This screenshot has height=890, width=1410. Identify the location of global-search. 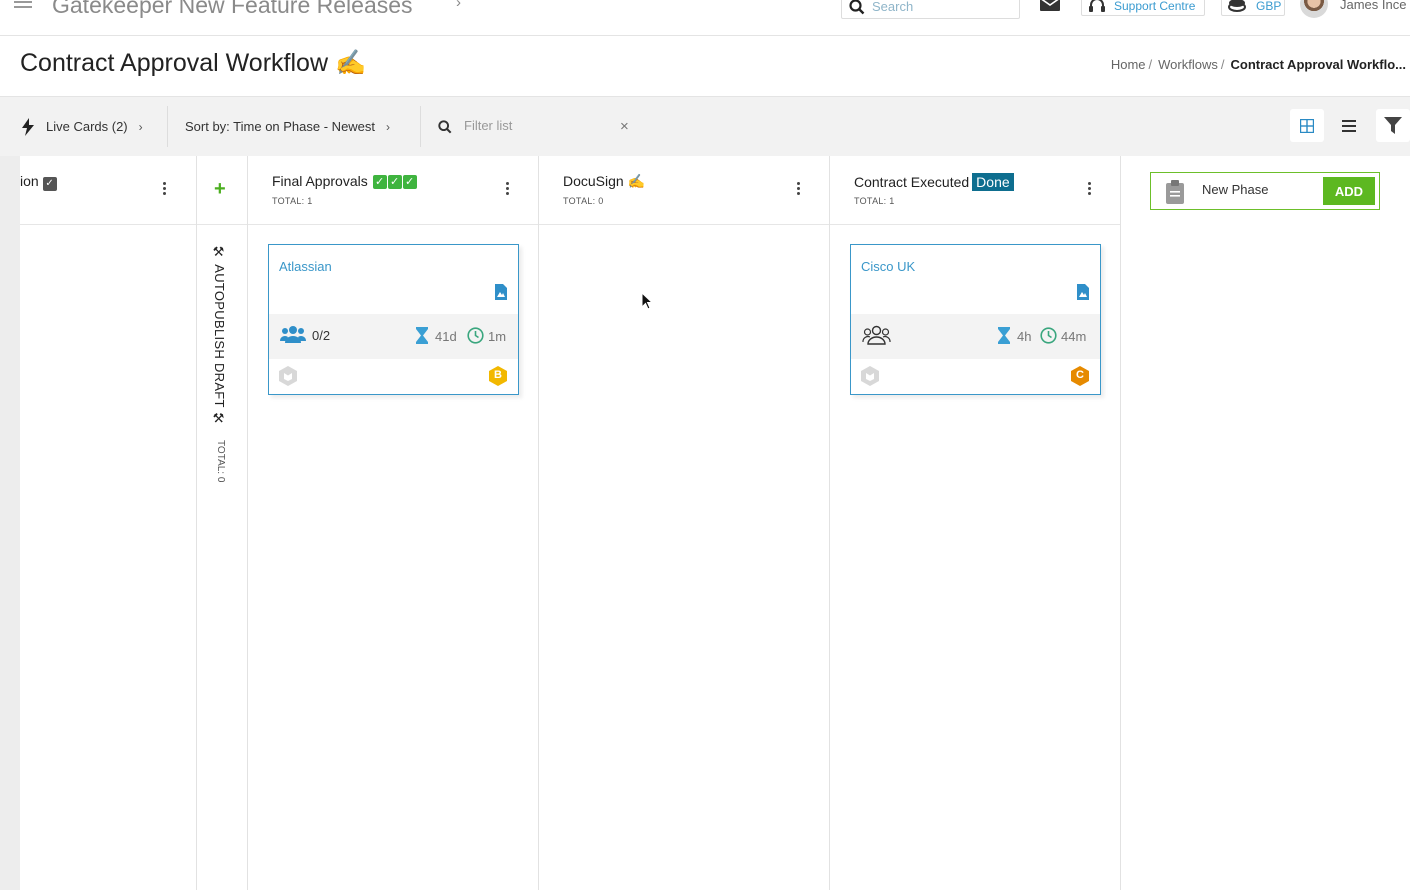
(930, 9).